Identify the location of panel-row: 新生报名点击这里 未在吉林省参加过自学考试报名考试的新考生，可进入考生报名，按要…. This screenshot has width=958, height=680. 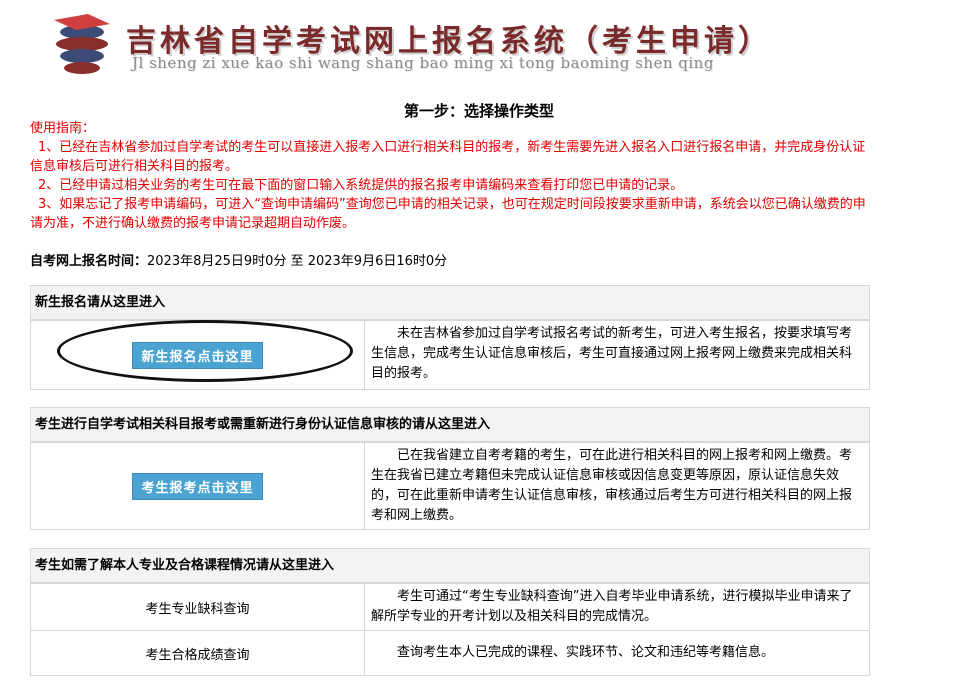
(450, 354).